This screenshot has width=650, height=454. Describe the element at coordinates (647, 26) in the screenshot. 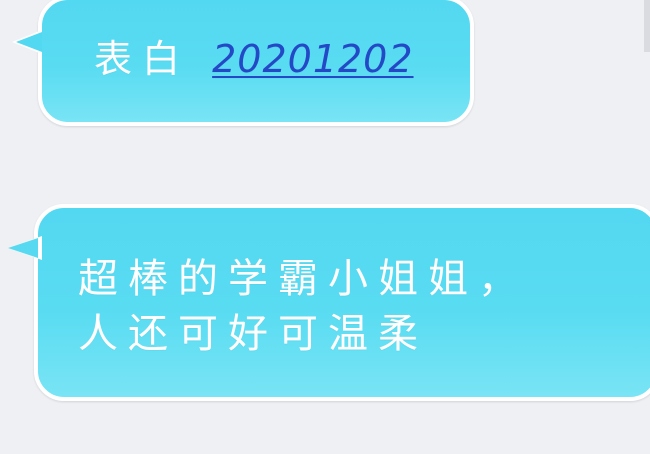

I see `scrollbar-edge` at that location.